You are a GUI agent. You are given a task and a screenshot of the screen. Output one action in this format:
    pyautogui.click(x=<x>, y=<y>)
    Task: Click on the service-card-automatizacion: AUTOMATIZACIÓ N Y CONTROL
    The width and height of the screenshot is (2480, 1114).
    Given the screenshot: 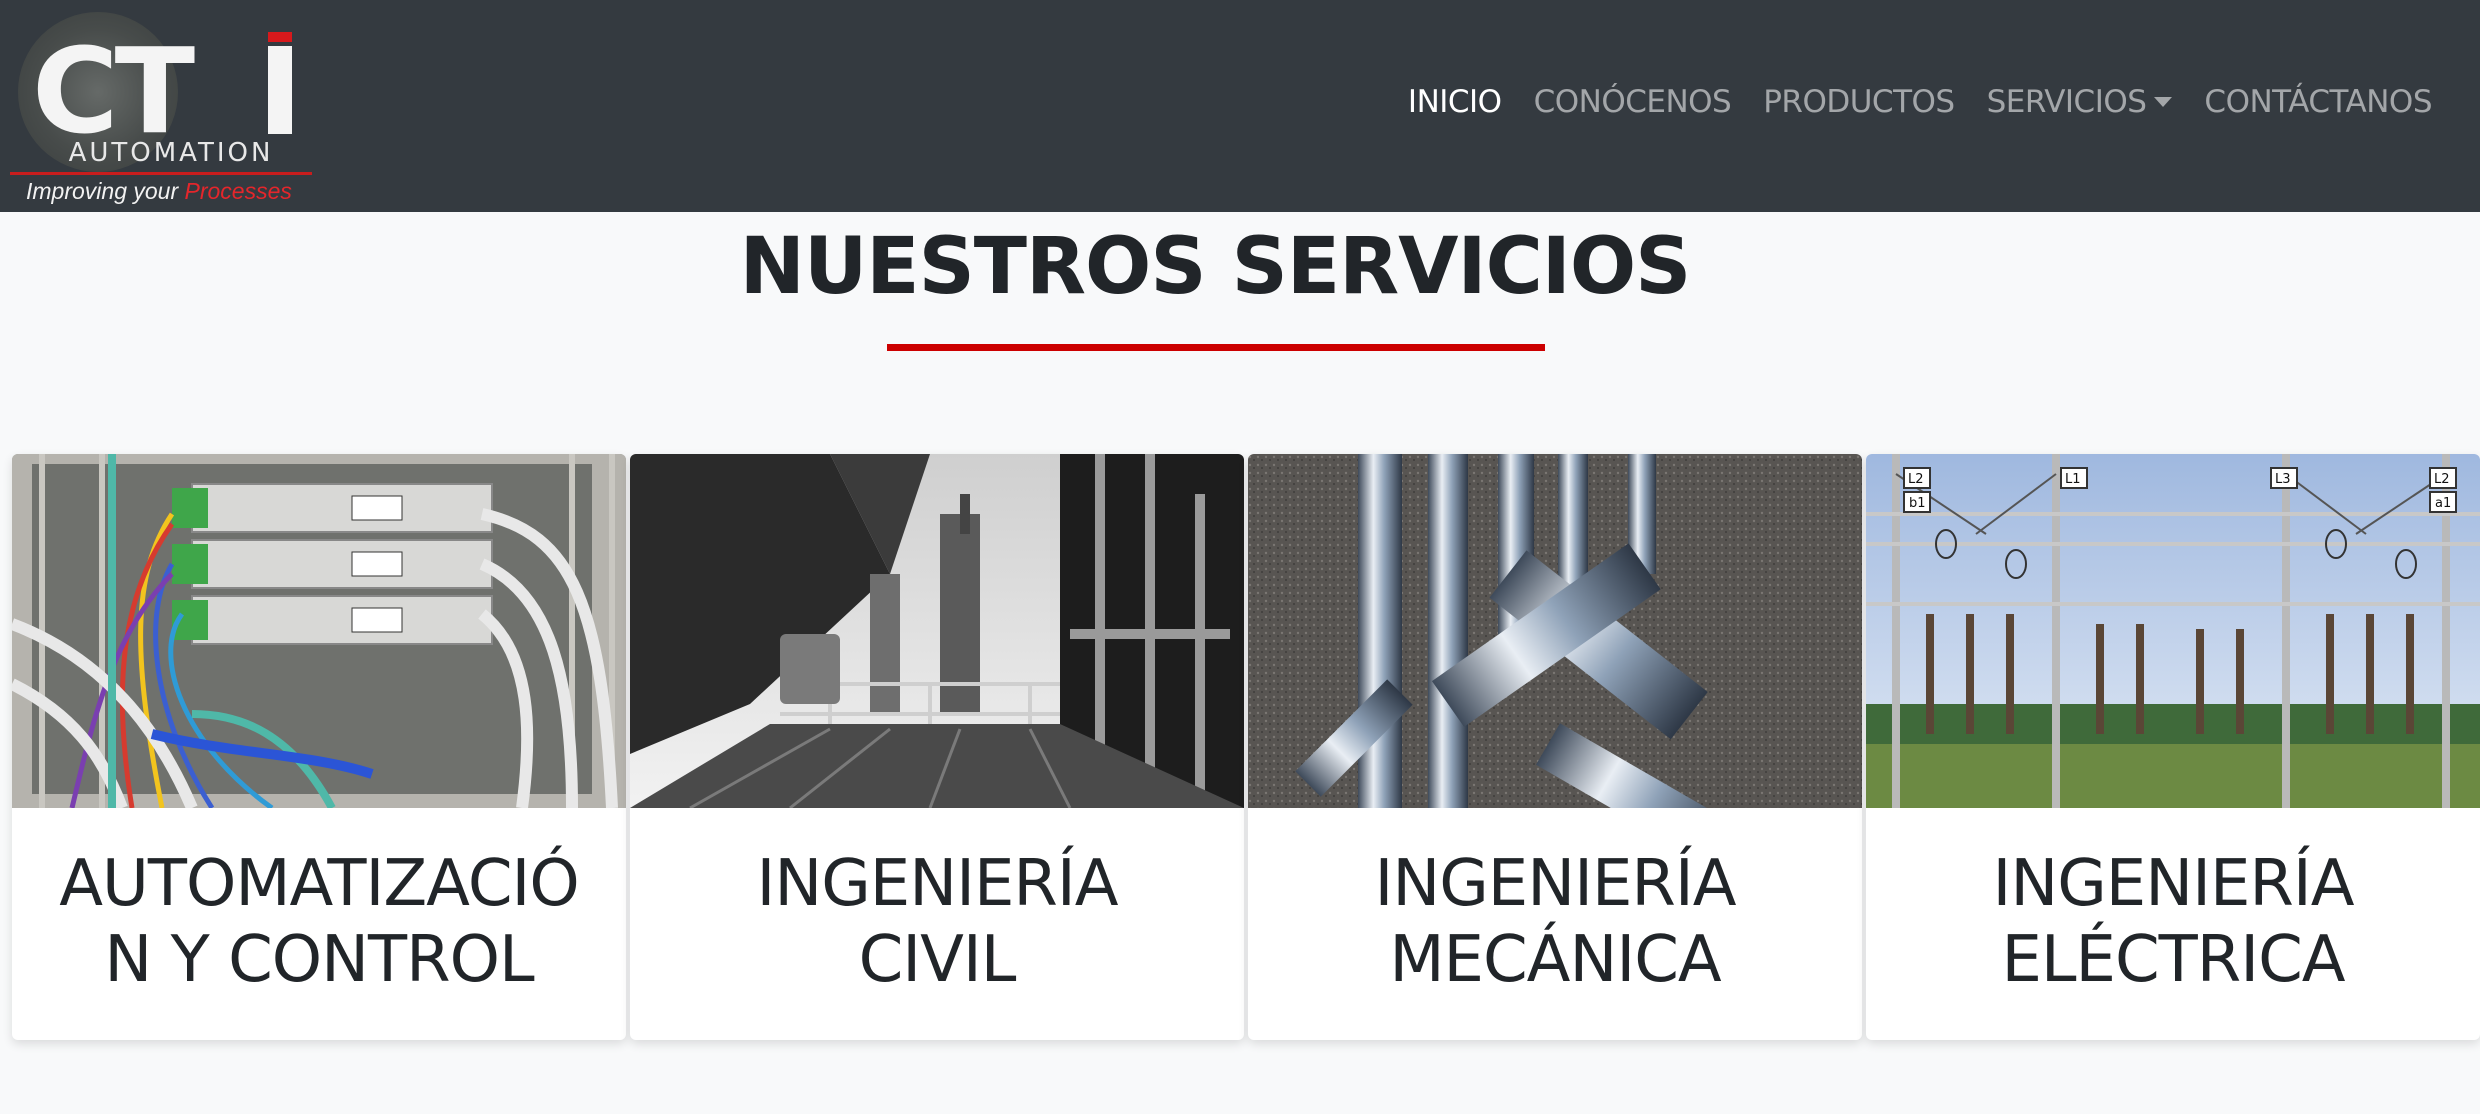 What is the action you would take?
    pyautogui.click(x=319, y=747)
    